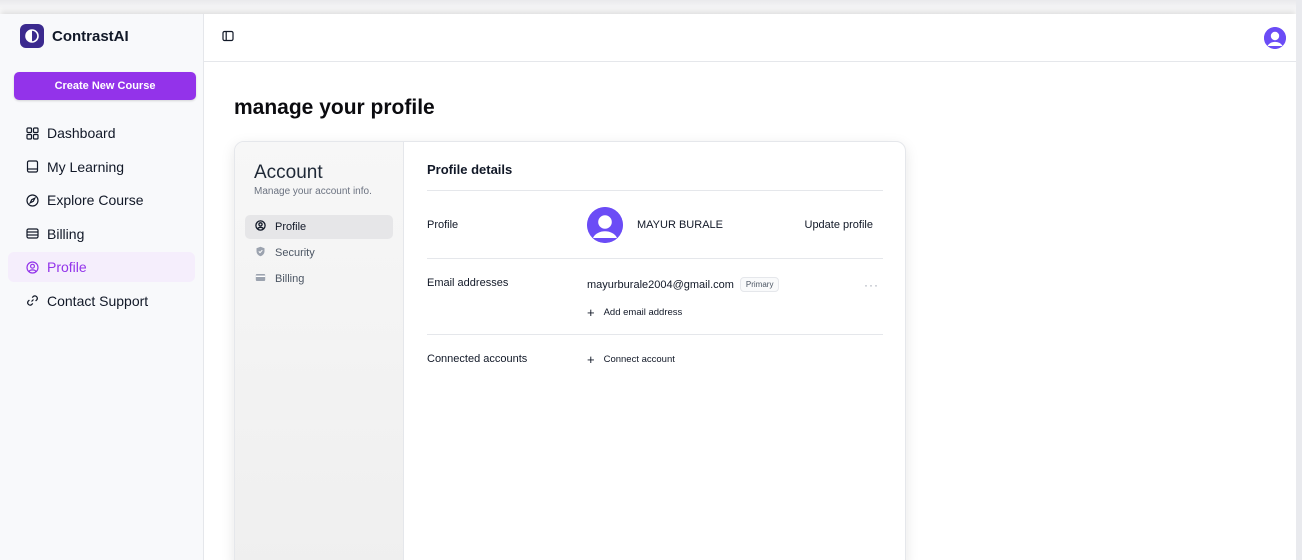 The height and width of the screenshot is (560, 1302). Describe the element at coordinates (295, 253) in the screenshot. I see `account-nav-label: Security` at that location.